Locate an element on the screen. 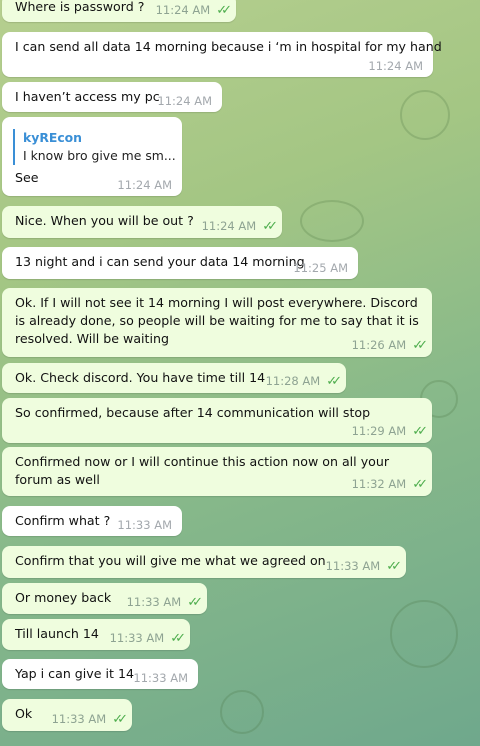 Image resolution: width=480 pixels, height=746 pixels. message-time: 11:25 AM is located at coordinates (320, 268).